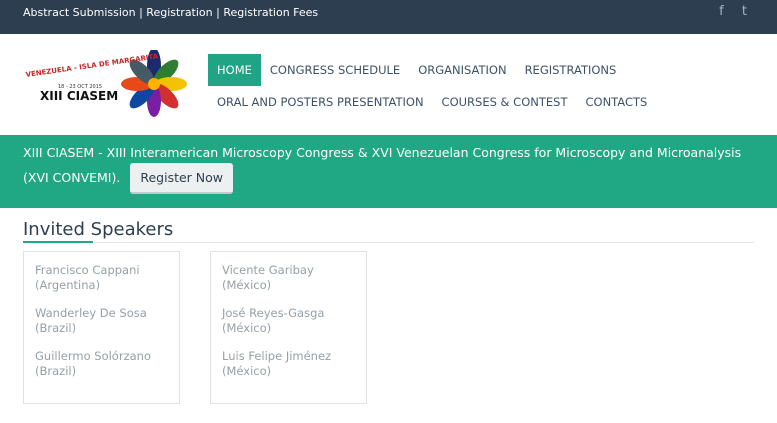  I want to click on nav-courses-contest: COURSES & CONTEST, so click(505, 102).